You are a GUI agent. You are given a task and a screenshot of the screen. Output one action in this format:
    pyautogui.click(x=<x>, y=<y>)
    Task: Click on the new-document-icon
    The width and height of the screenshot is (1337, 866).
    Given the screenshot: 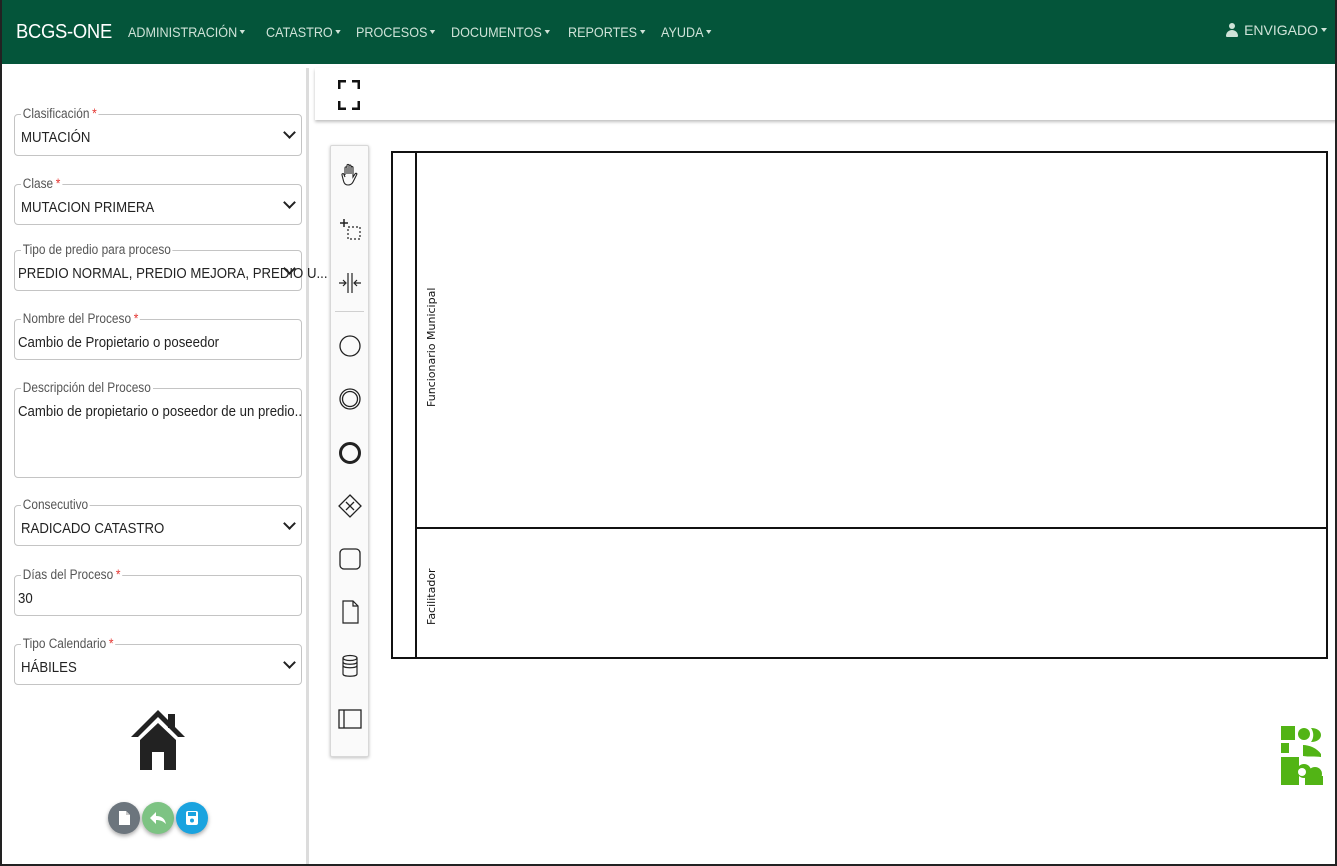 What is the action you would take?
    pyautogui.click(x=124, y=818)
    